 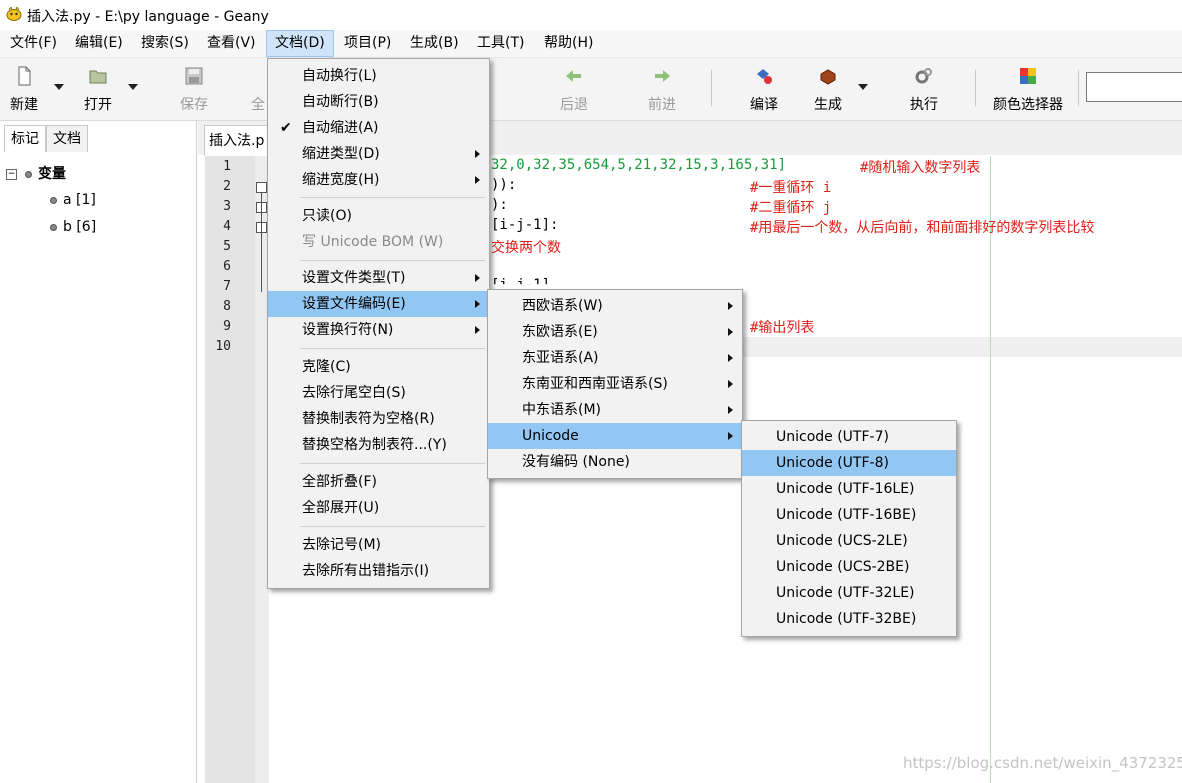 I want to click on menu-item-indent-type: 缩进类型(D), so click(x=378, y=154).